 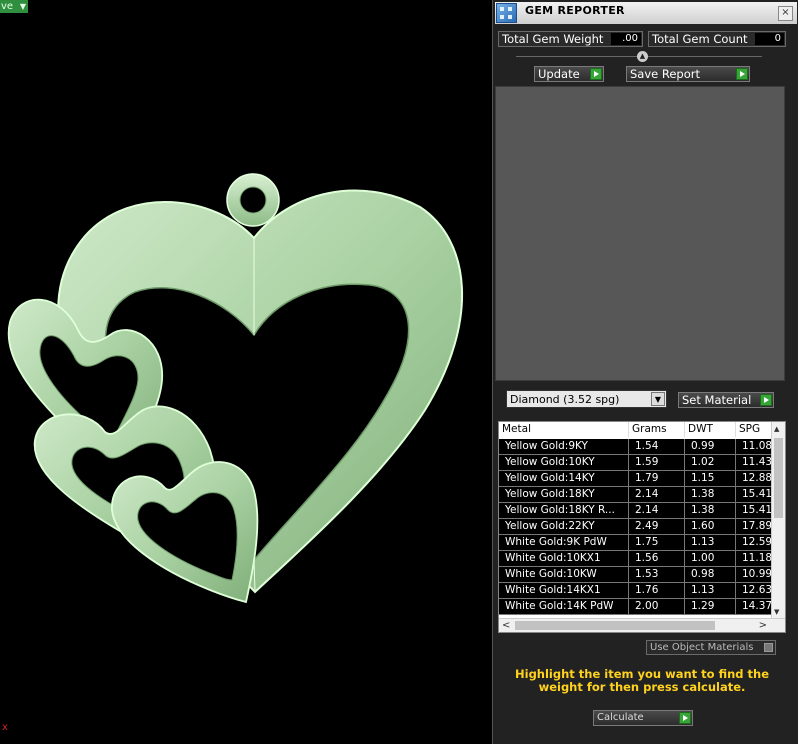 What do you see at coordinates (640, 233) in the screenshot?
I see `gem-preview-area` at bounding box center [640, 233].